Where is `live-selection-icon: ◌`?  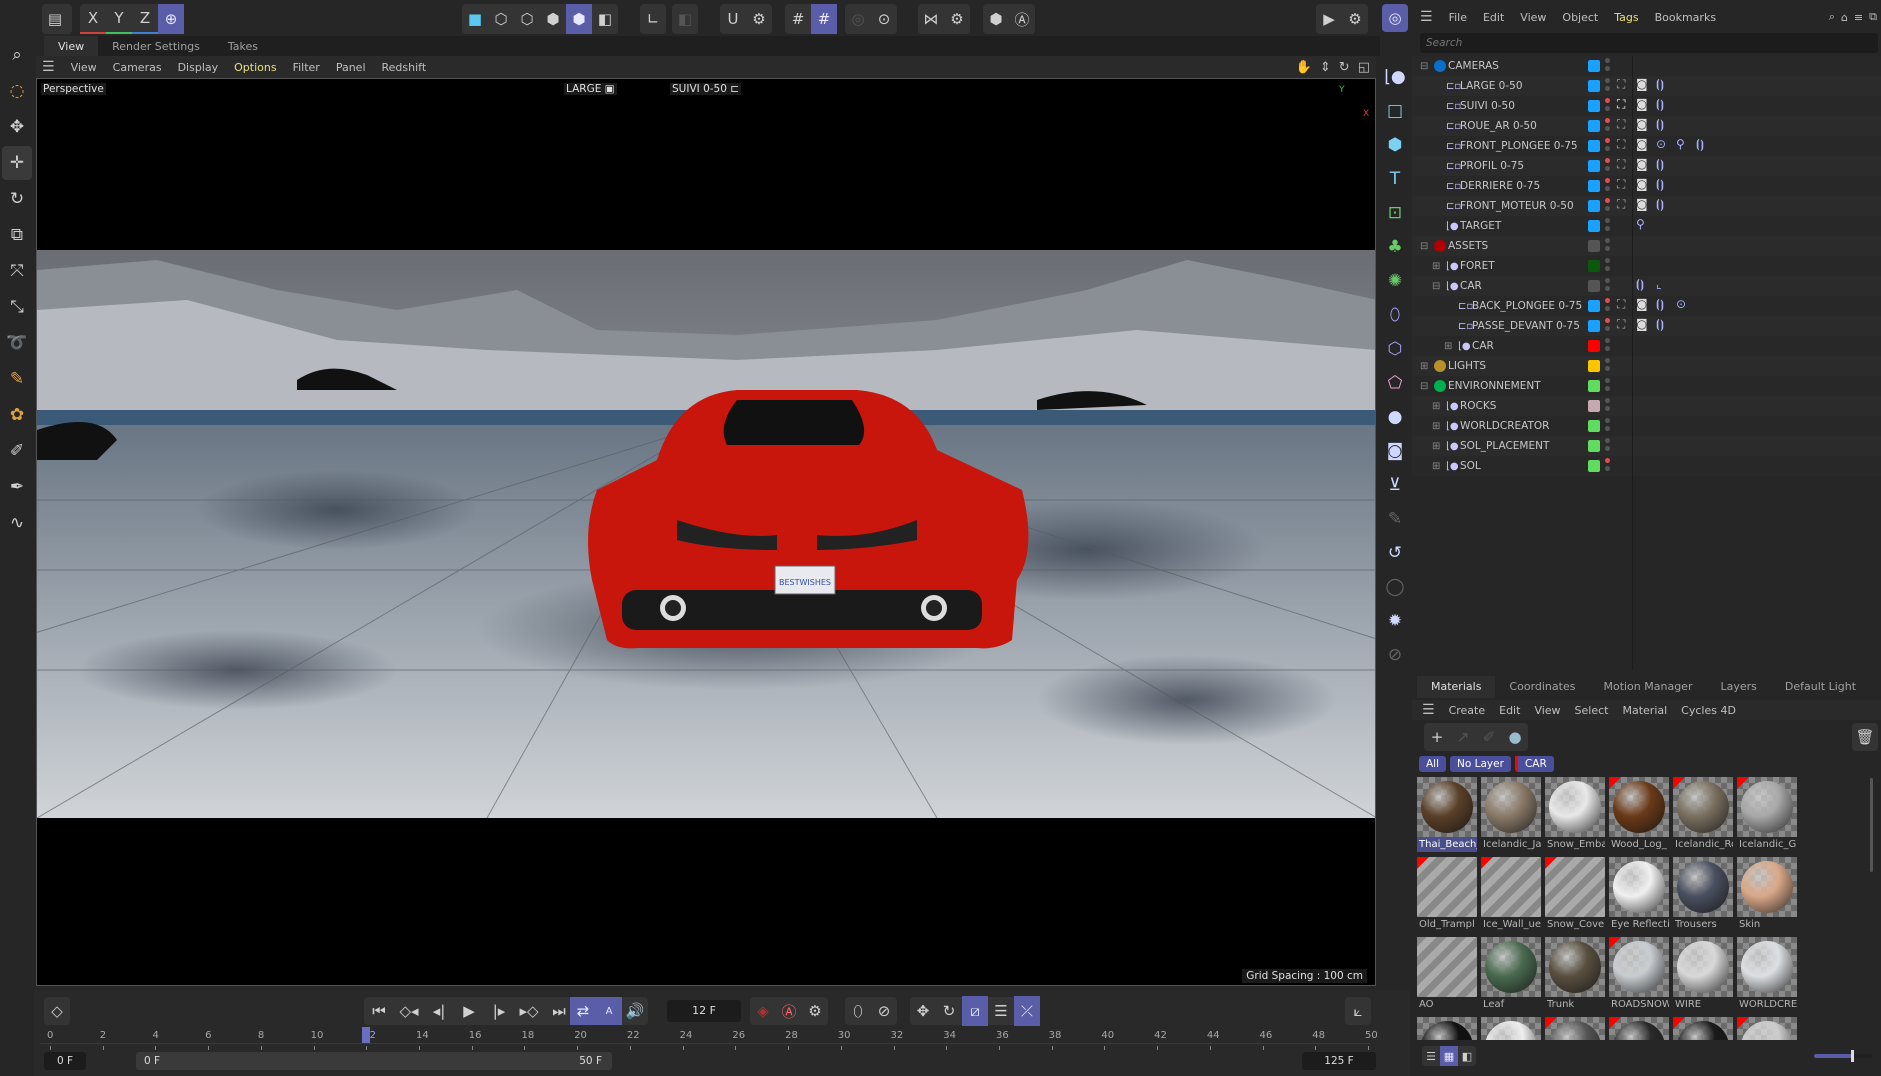
live-selection-icon: ◌ is located at coordinates (17, 91).